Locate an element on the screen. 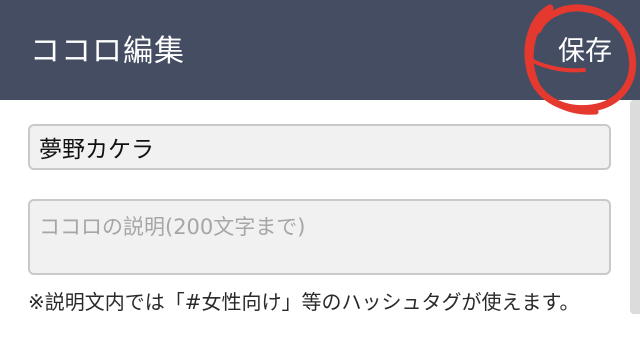  name-field is located at coordinates (319, 147).